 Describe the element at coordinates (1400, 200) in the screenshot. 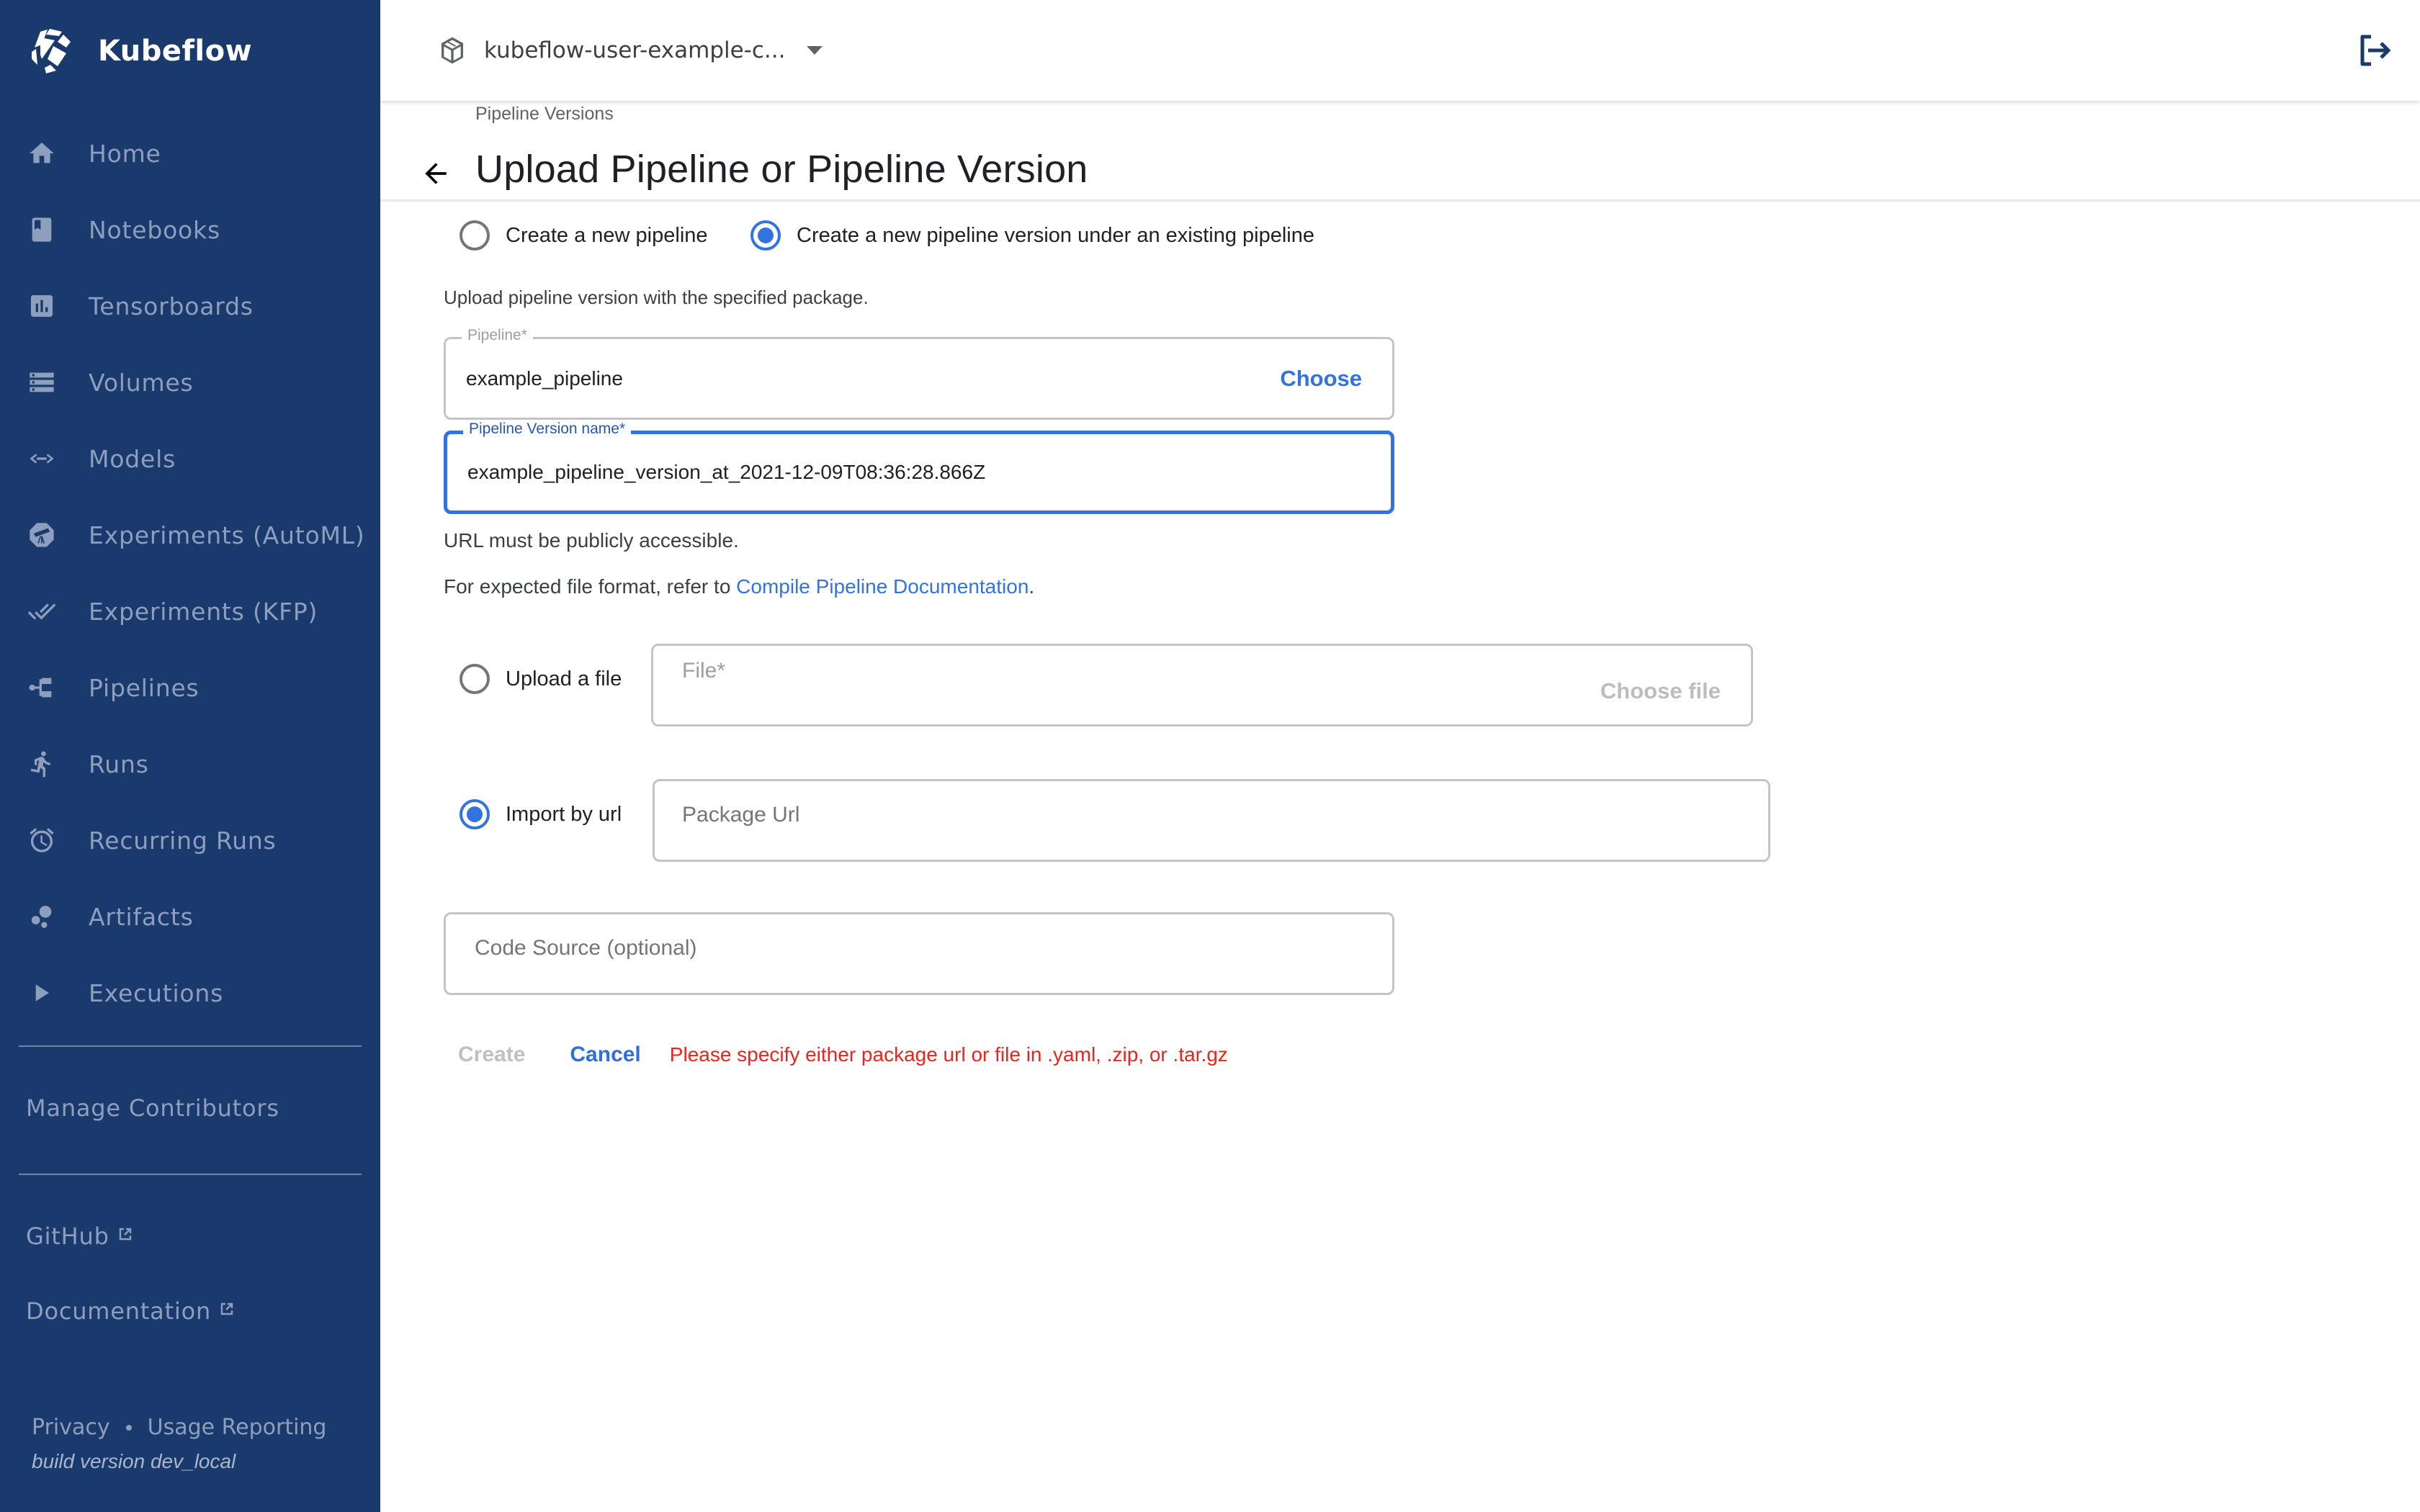

I see `title-divider` at that location.